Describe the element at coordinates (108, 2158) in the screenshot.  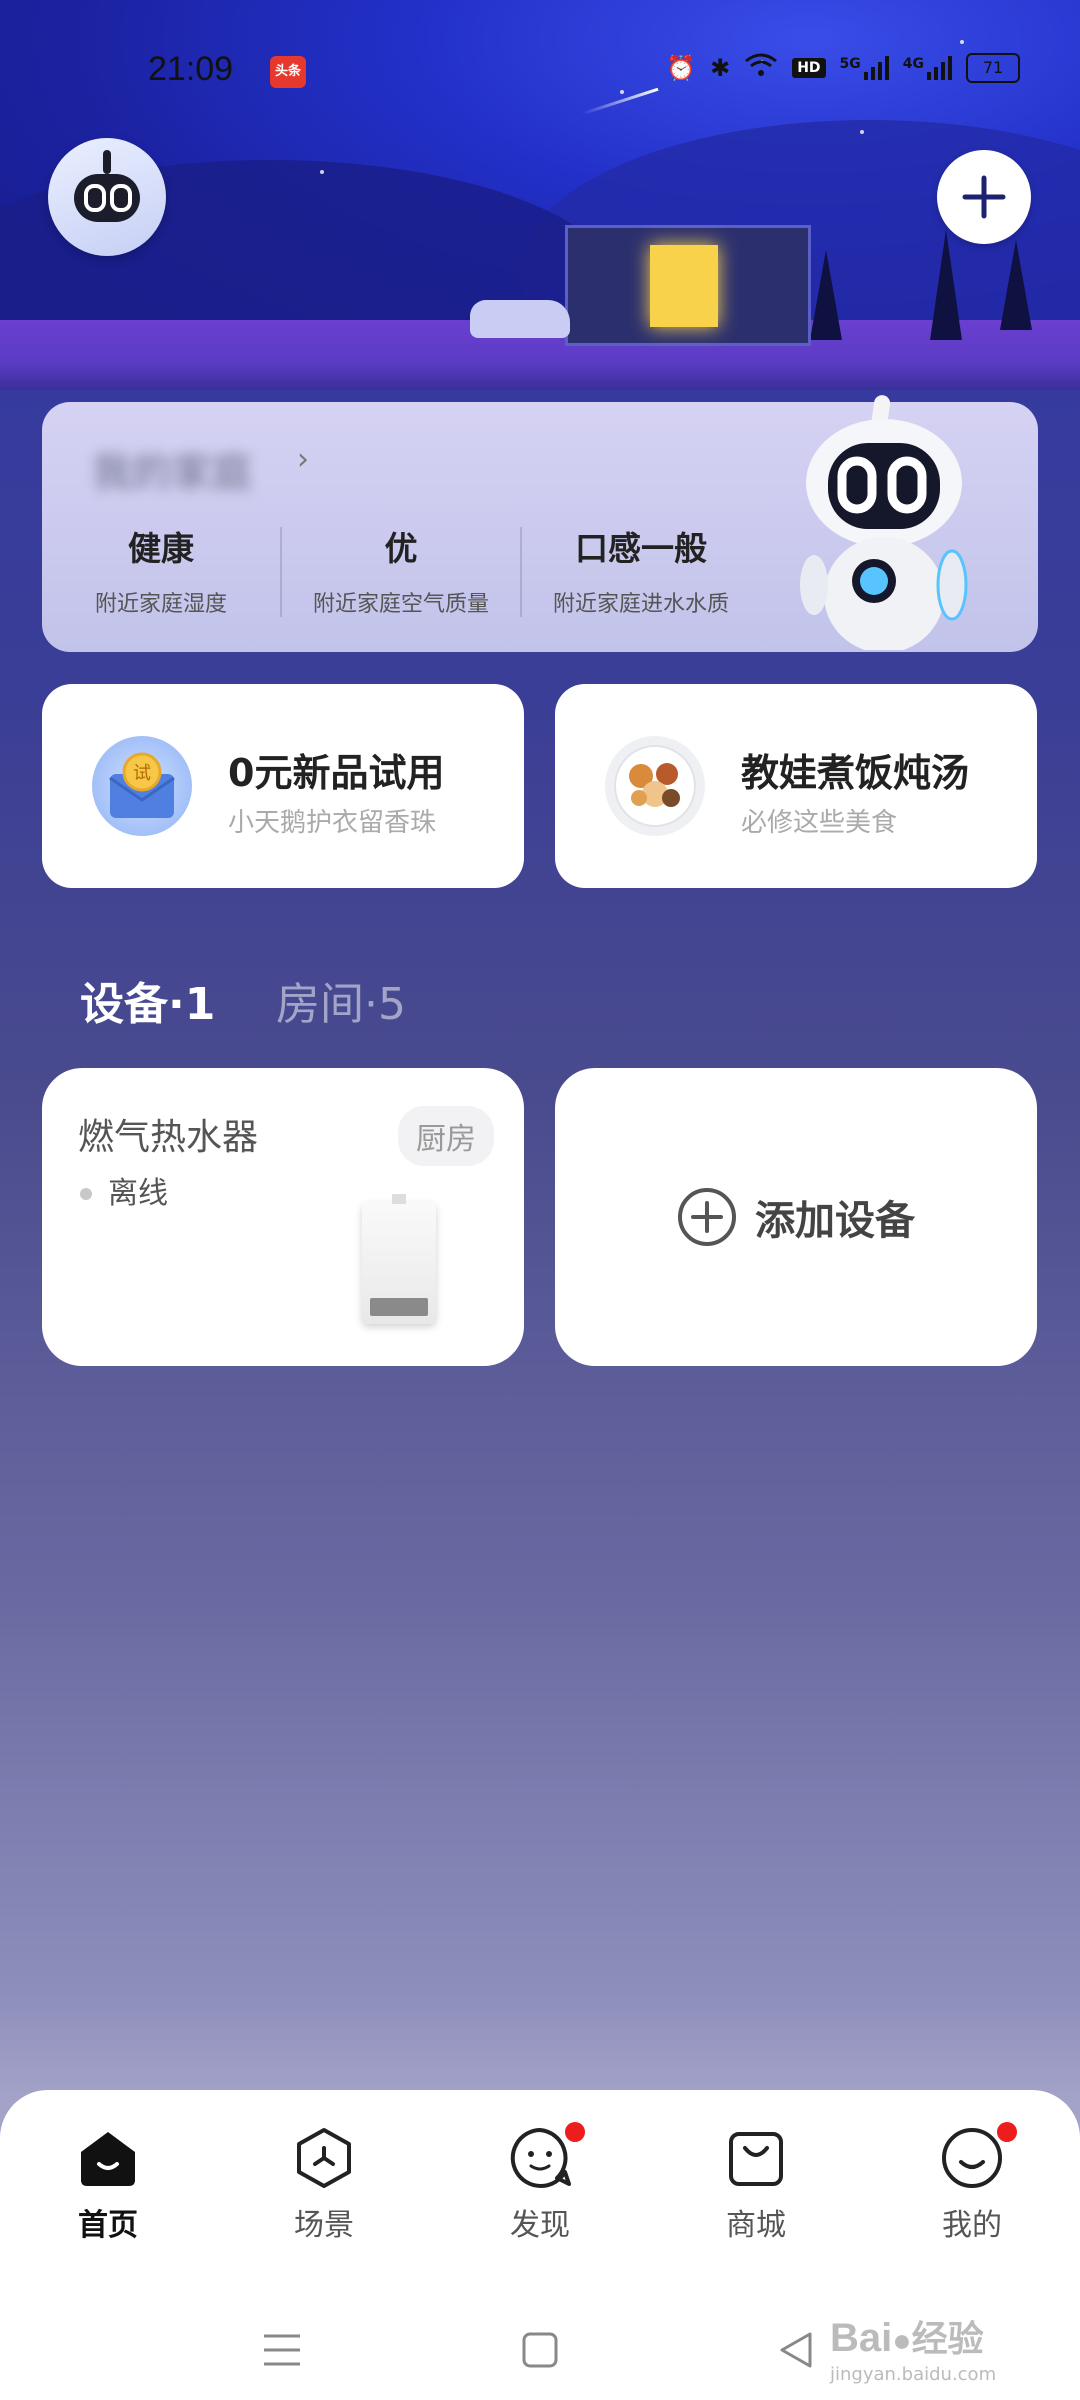
I see `home-icon` at that location.